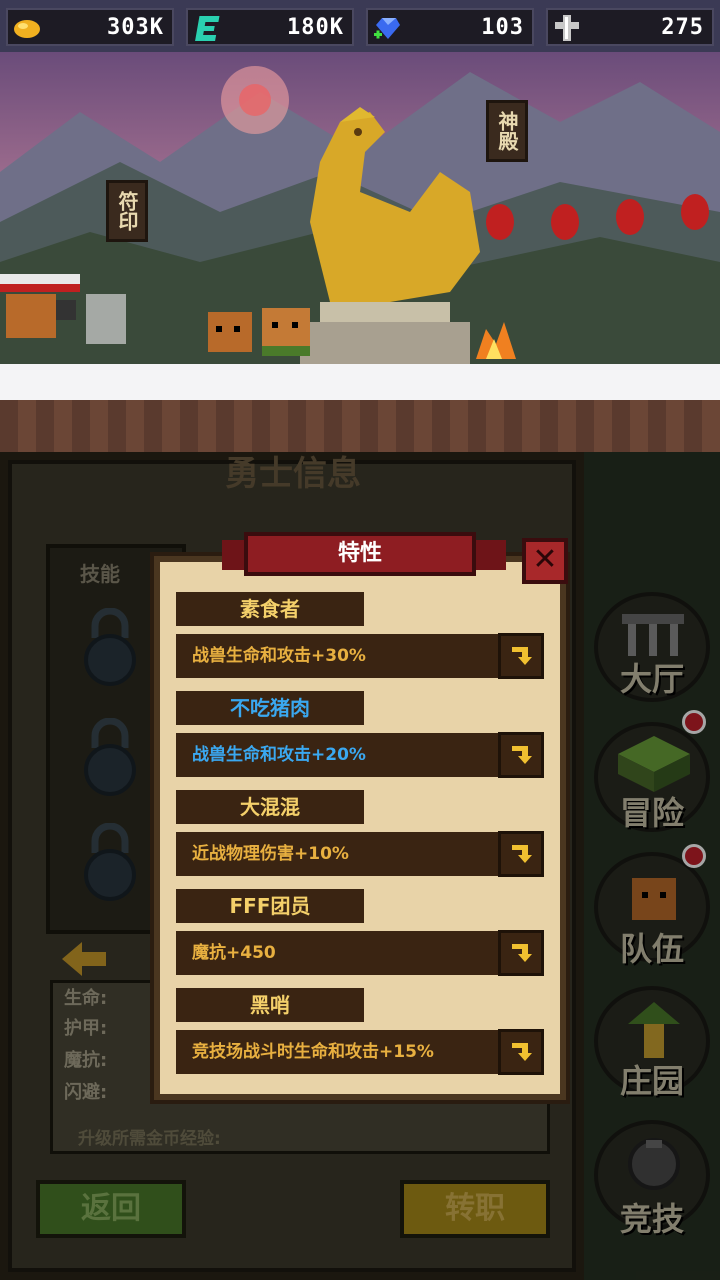 The width and height of the screenshot is (720, 1280). What do you see at coordinates (207, 28) in the screenshot?
I see `green-e-icon` at bounding box center [207, 28].